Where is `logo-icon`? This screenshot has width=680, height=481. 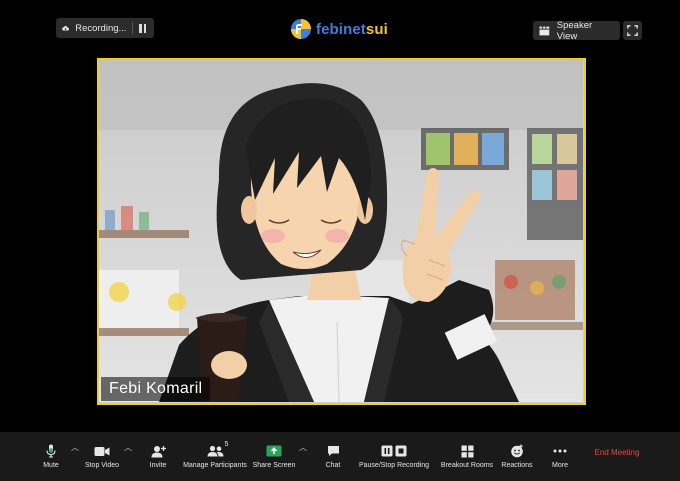 logo-icon is located at coordinates (301, 29).